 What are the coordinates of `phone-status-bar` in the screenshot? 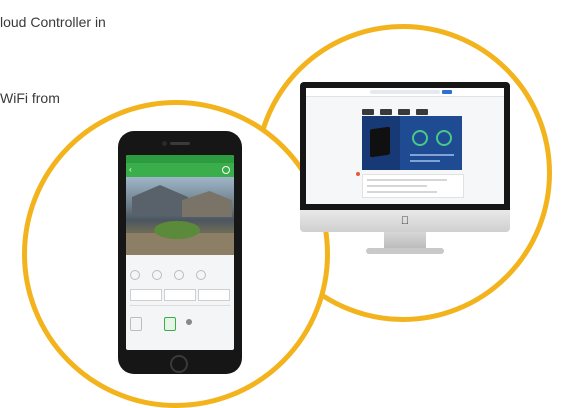 It's located at (180, 159).